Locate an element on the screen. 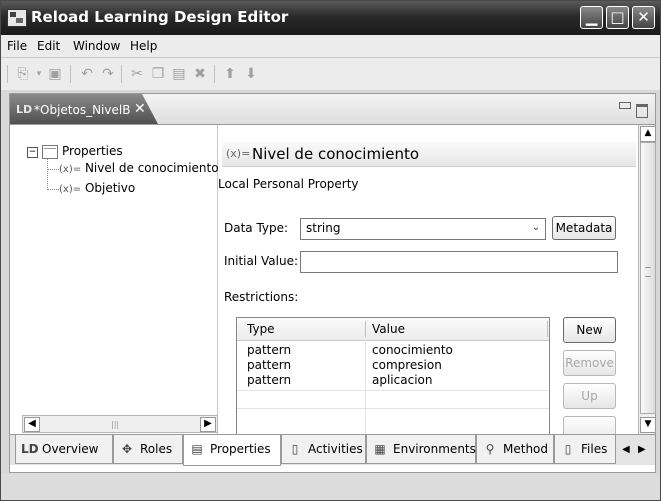  tree-item-label: Nivel de conocimiento is located at coordinates (151, 168).